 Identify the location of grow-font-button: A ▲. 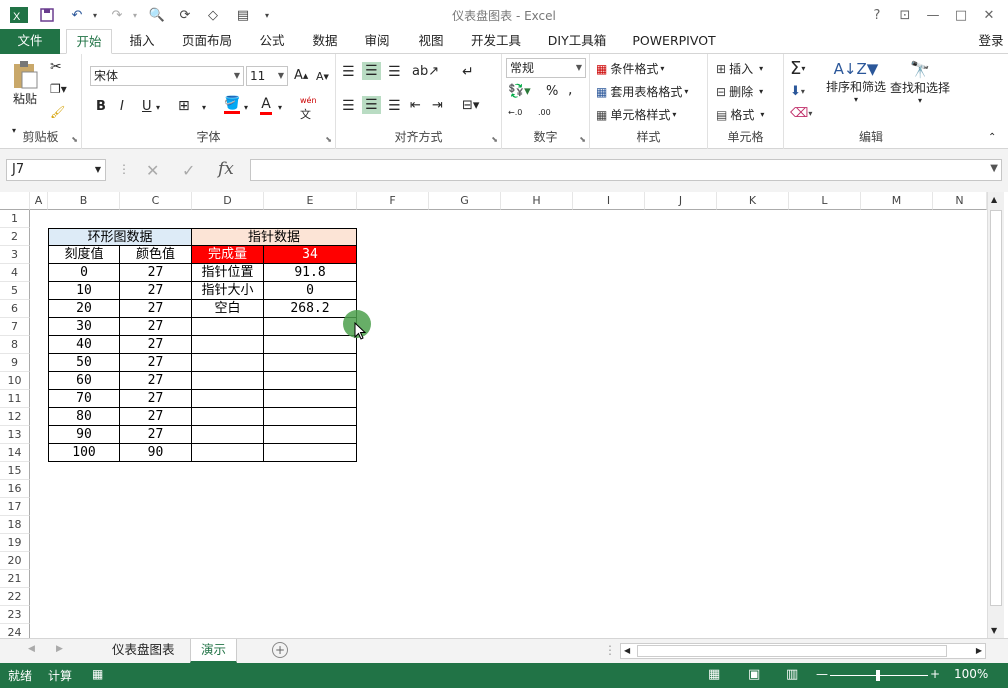
(301, 75).